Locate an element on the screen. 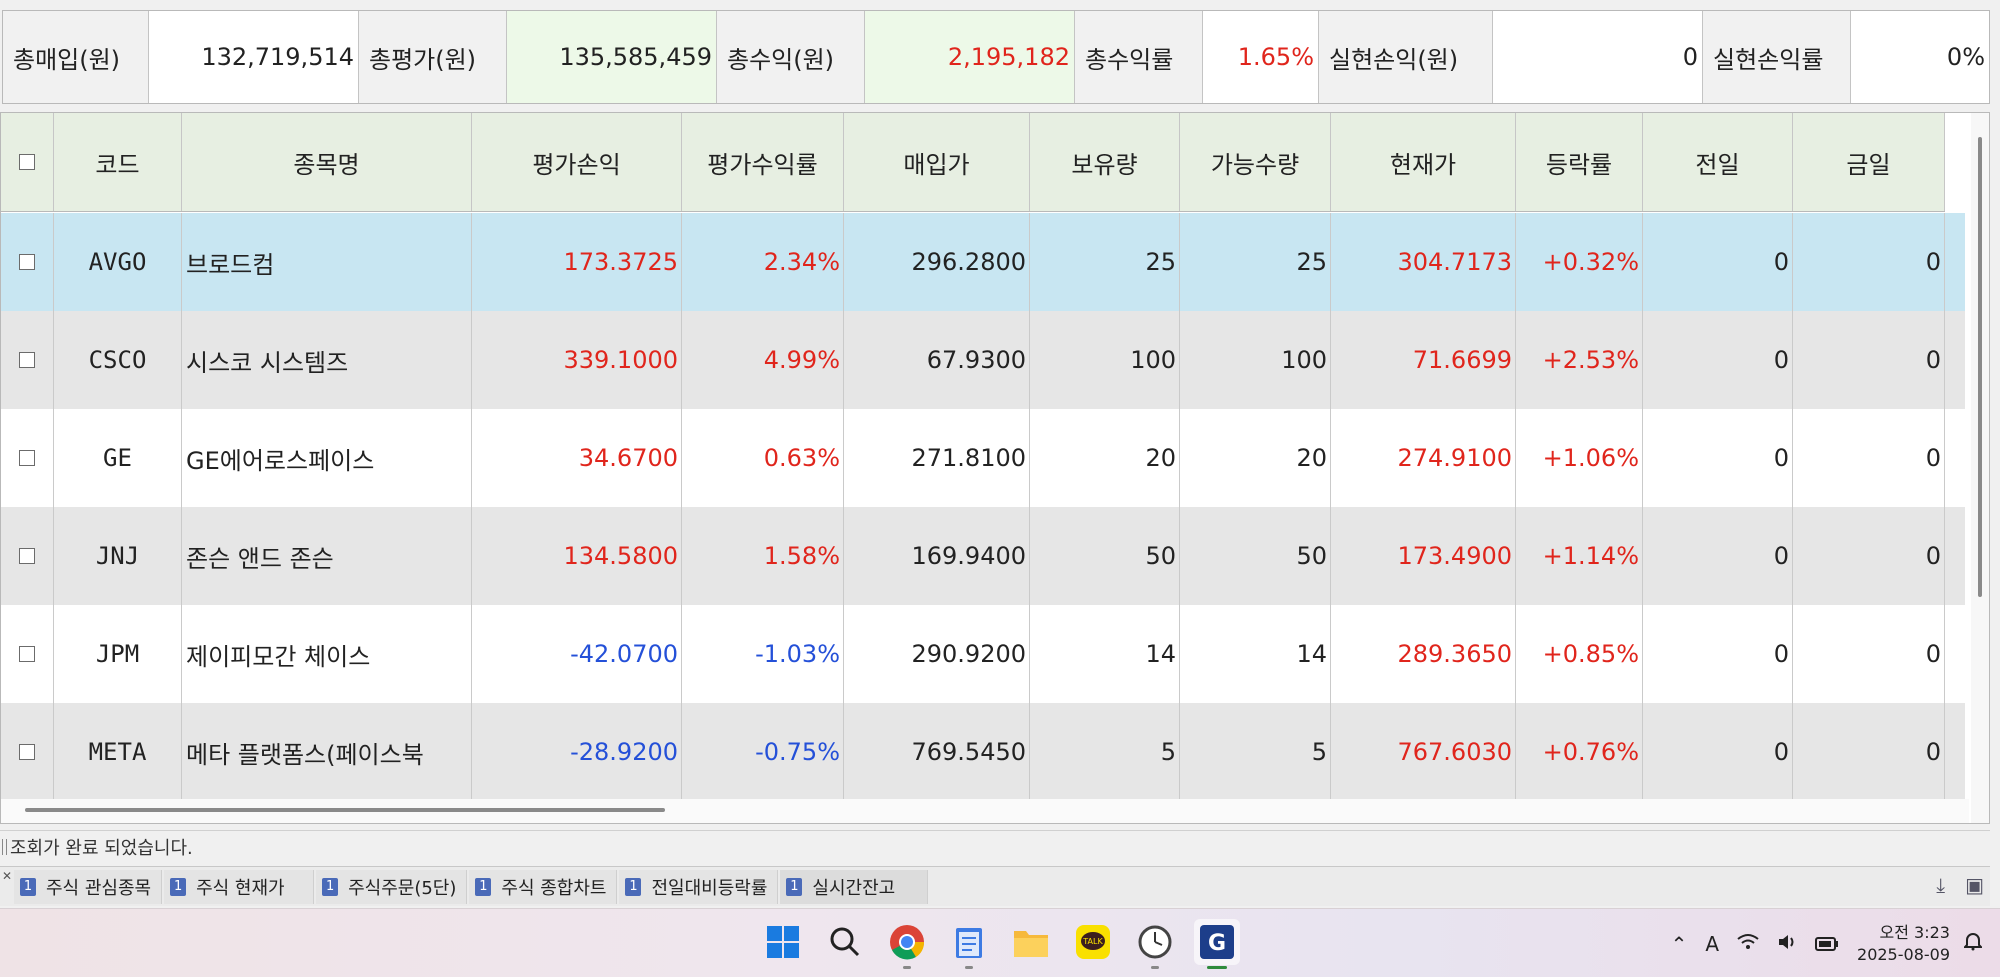 This screenshot has width=2000, height=978. column-header-code: 코드 is located at coordinates (118, 162).